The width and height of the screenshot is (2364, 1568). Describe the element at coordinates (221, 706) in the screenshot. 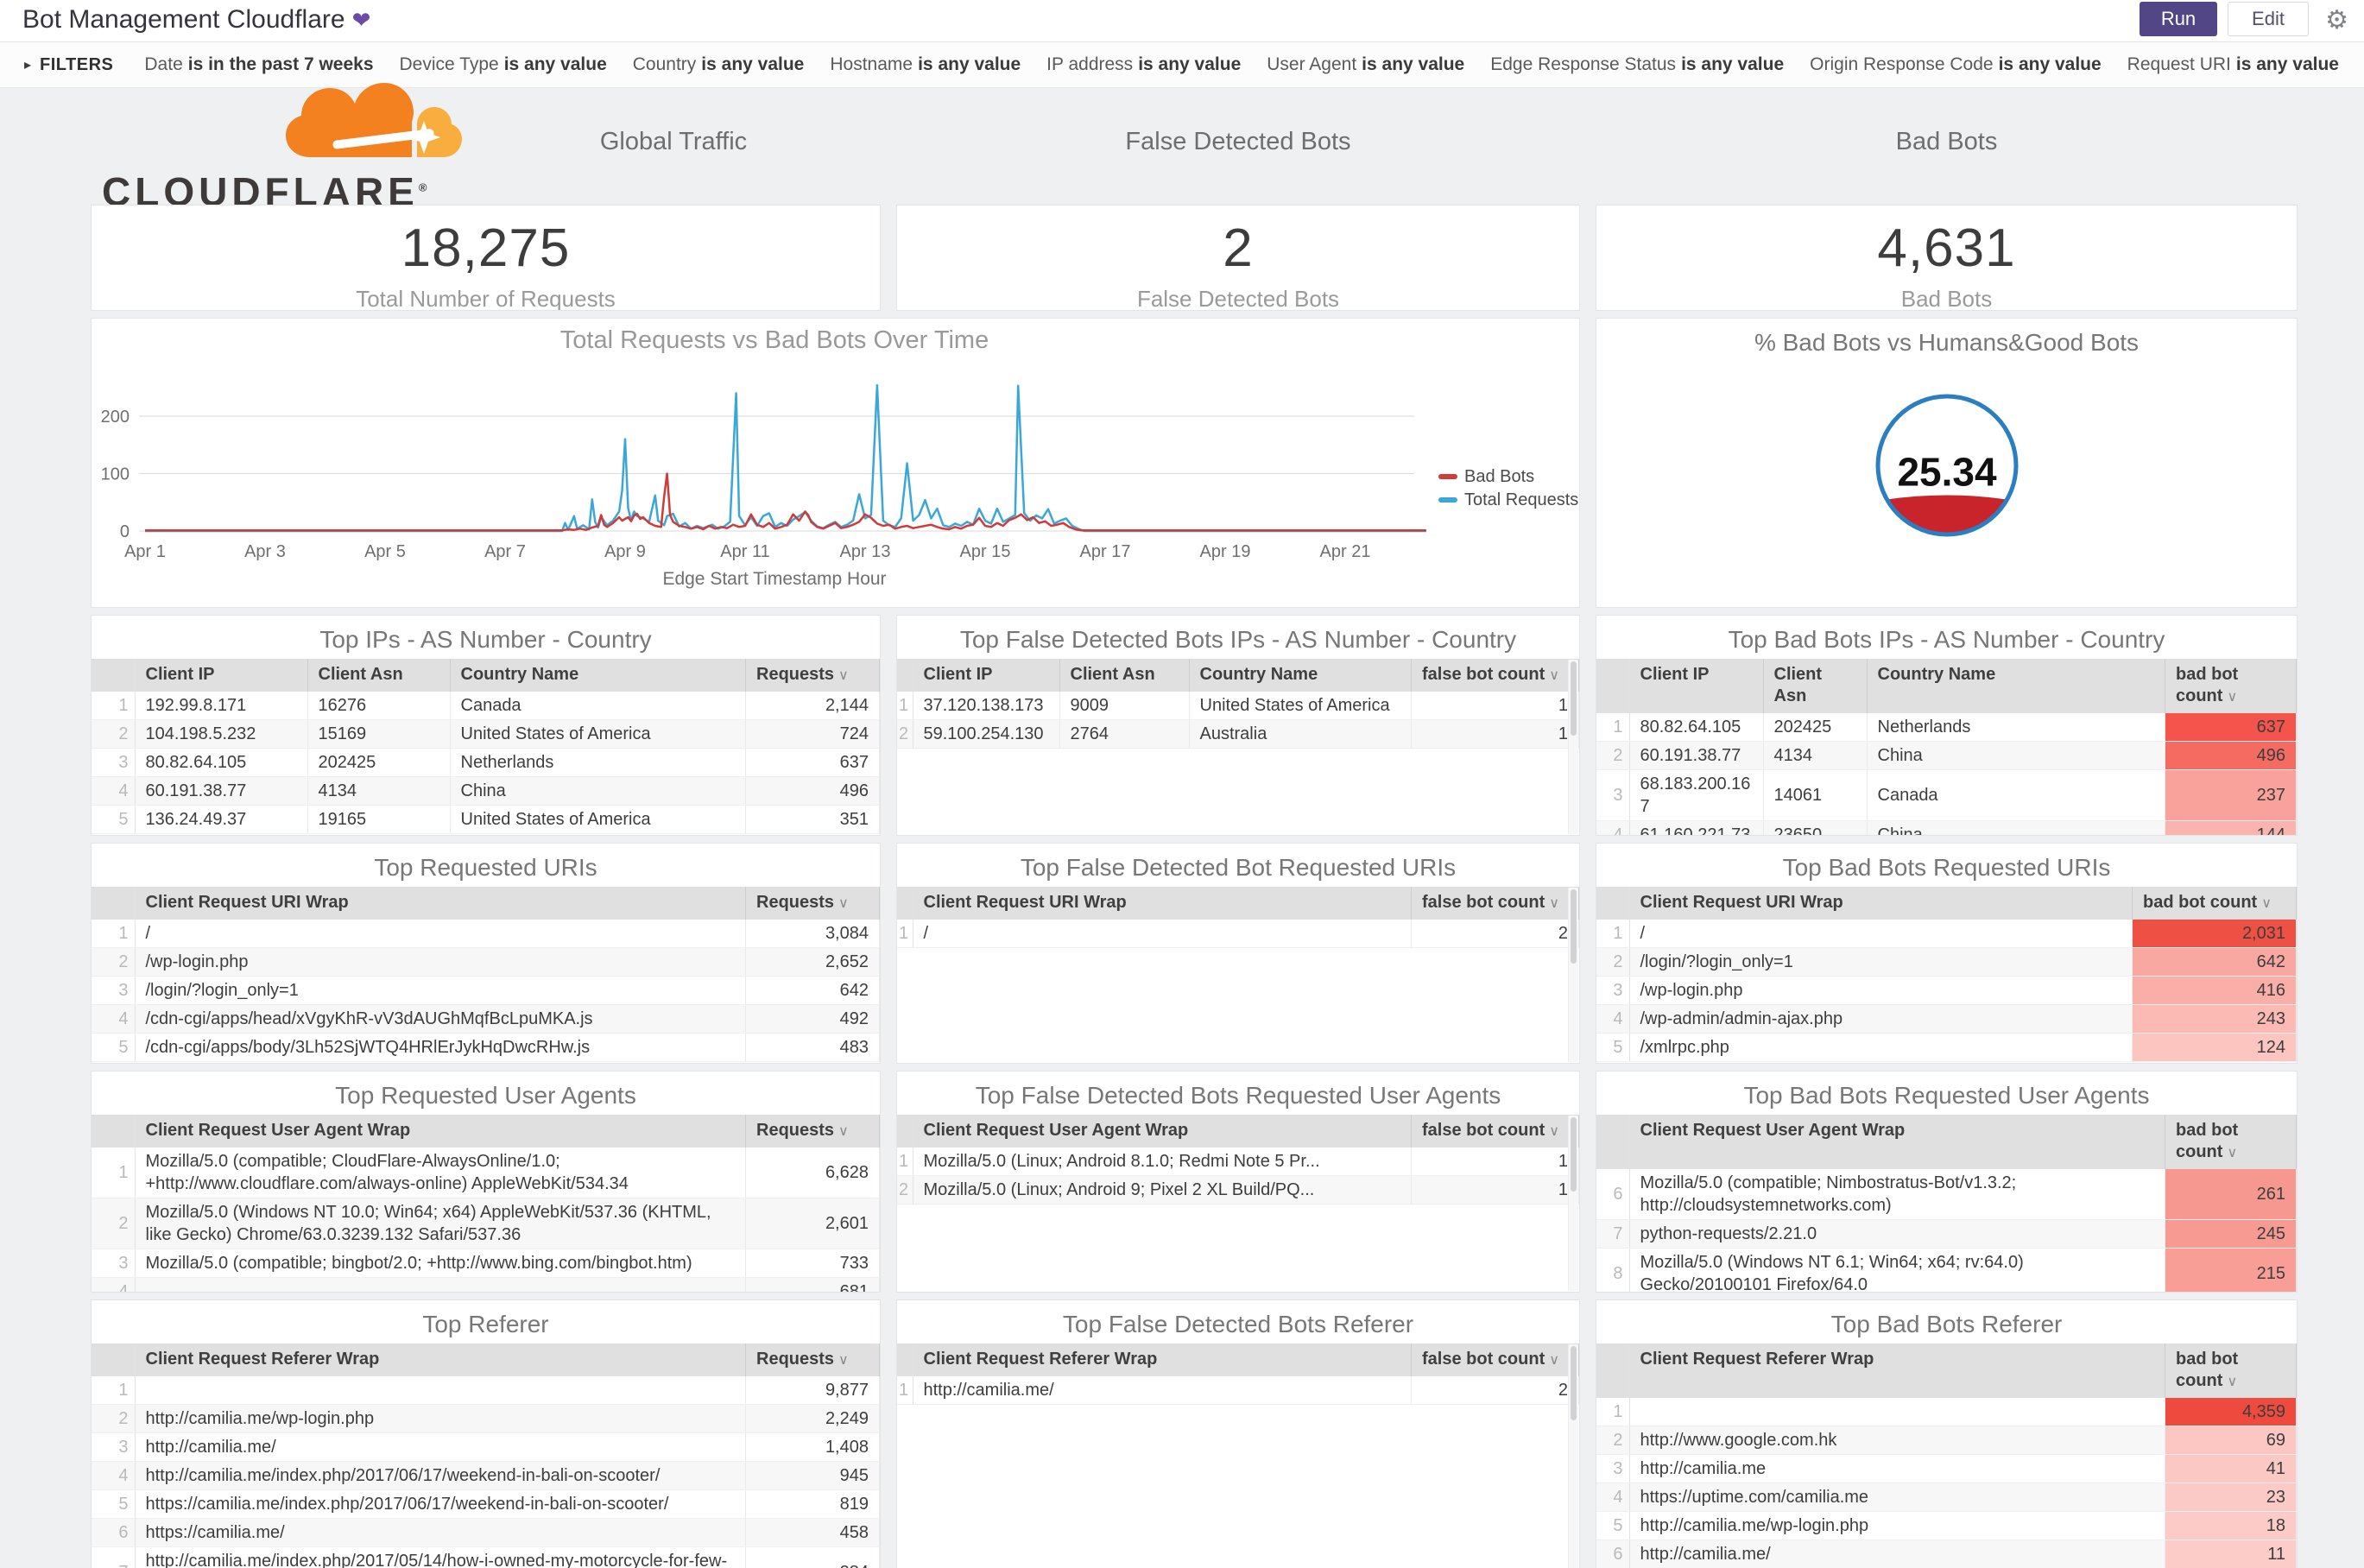

I see `cell: 192.99.8.171` at that location.